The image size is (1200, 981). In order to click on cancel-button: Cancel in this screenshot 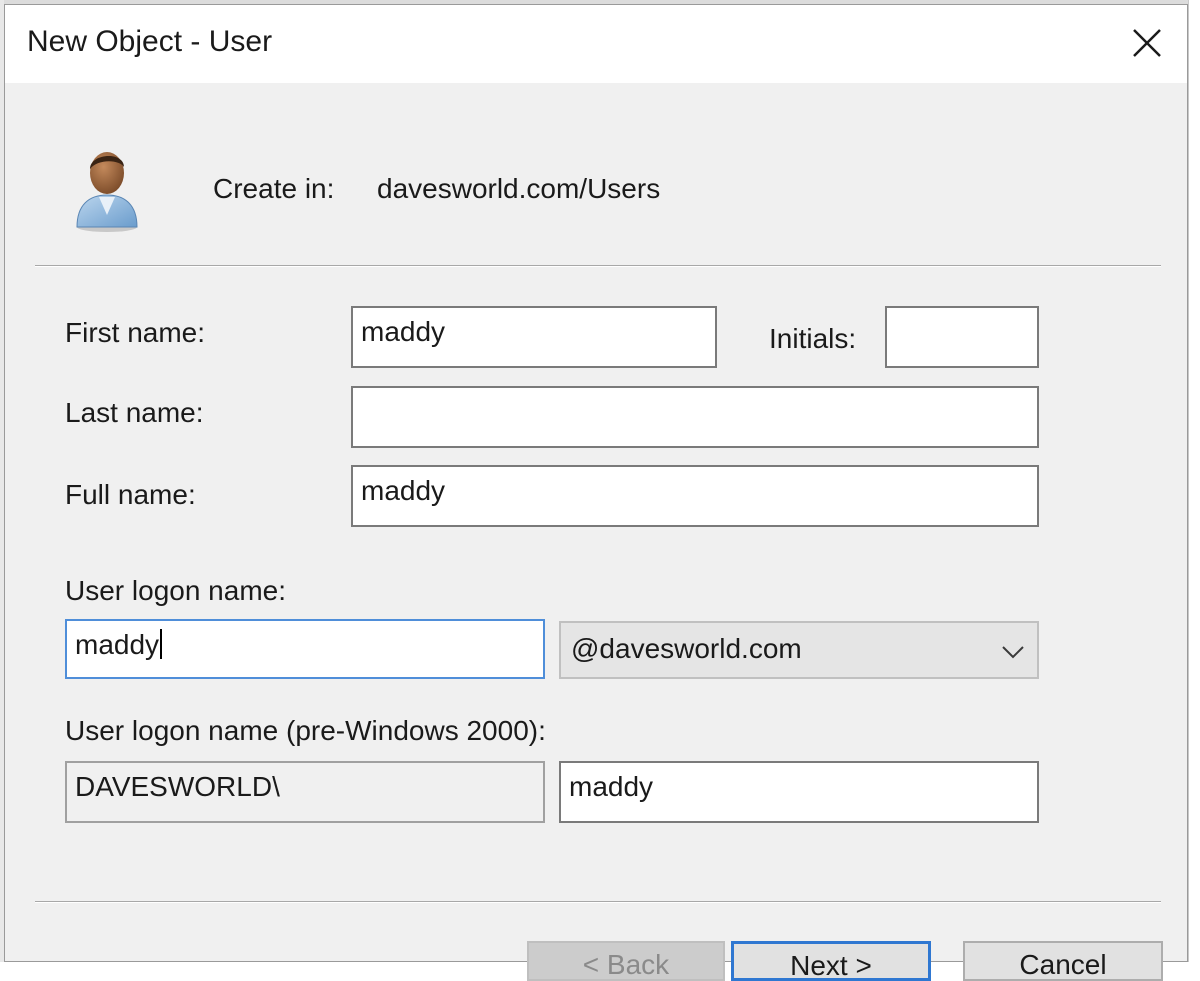, I will do `click(1063, 961)`.